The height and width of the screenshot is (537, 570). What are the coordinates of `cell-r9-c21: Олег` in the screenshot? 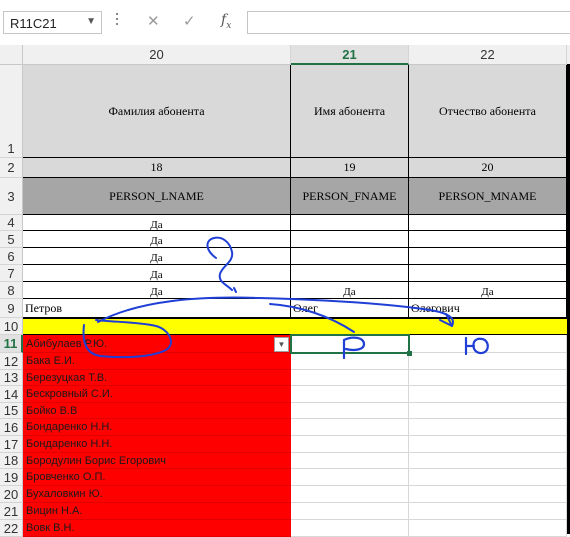 It's located at (350, 308).